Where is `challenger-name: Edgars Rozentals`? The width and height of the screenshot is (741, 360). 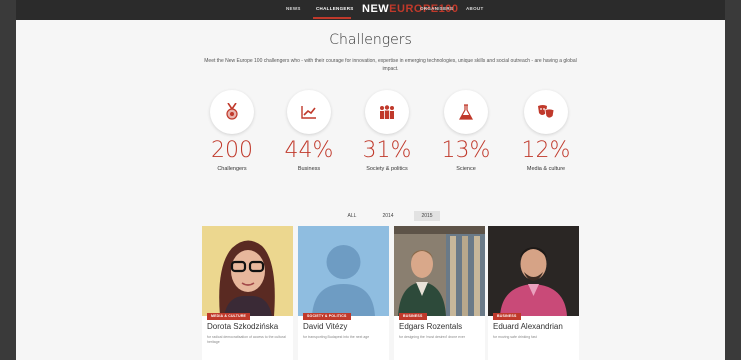
challenger-name: Edgars Rozentals is located at coordinates (430, 326).